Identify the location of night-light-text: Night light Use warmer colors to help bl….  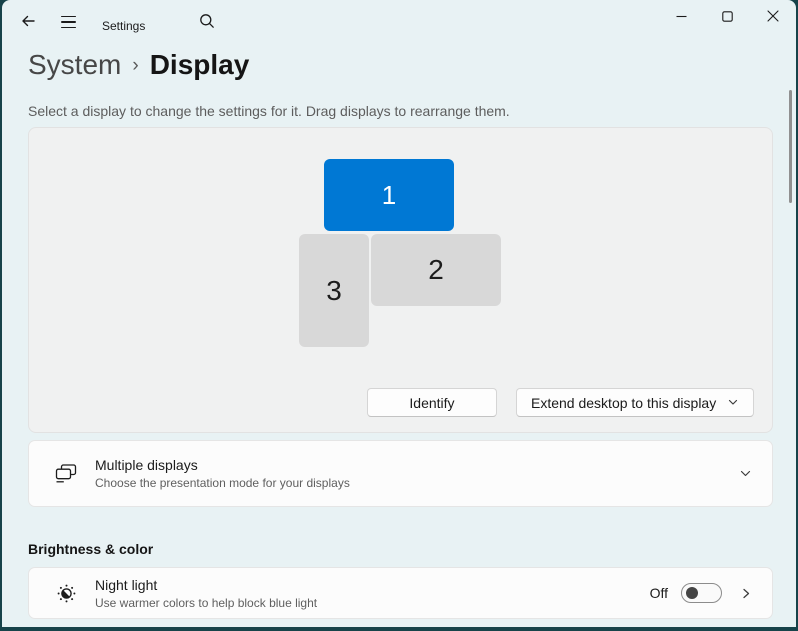
(372, 593).